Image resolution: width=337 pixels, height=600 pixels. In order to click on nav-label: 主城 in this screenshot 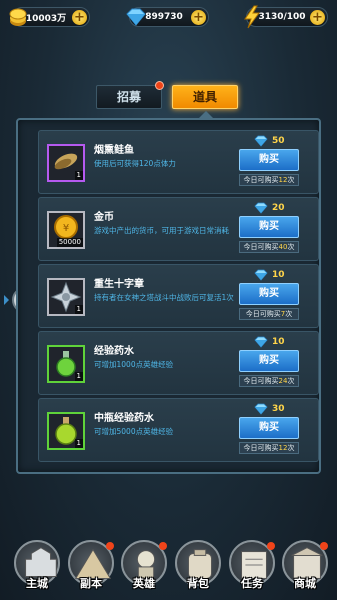, I will do `click(37, 583)`.